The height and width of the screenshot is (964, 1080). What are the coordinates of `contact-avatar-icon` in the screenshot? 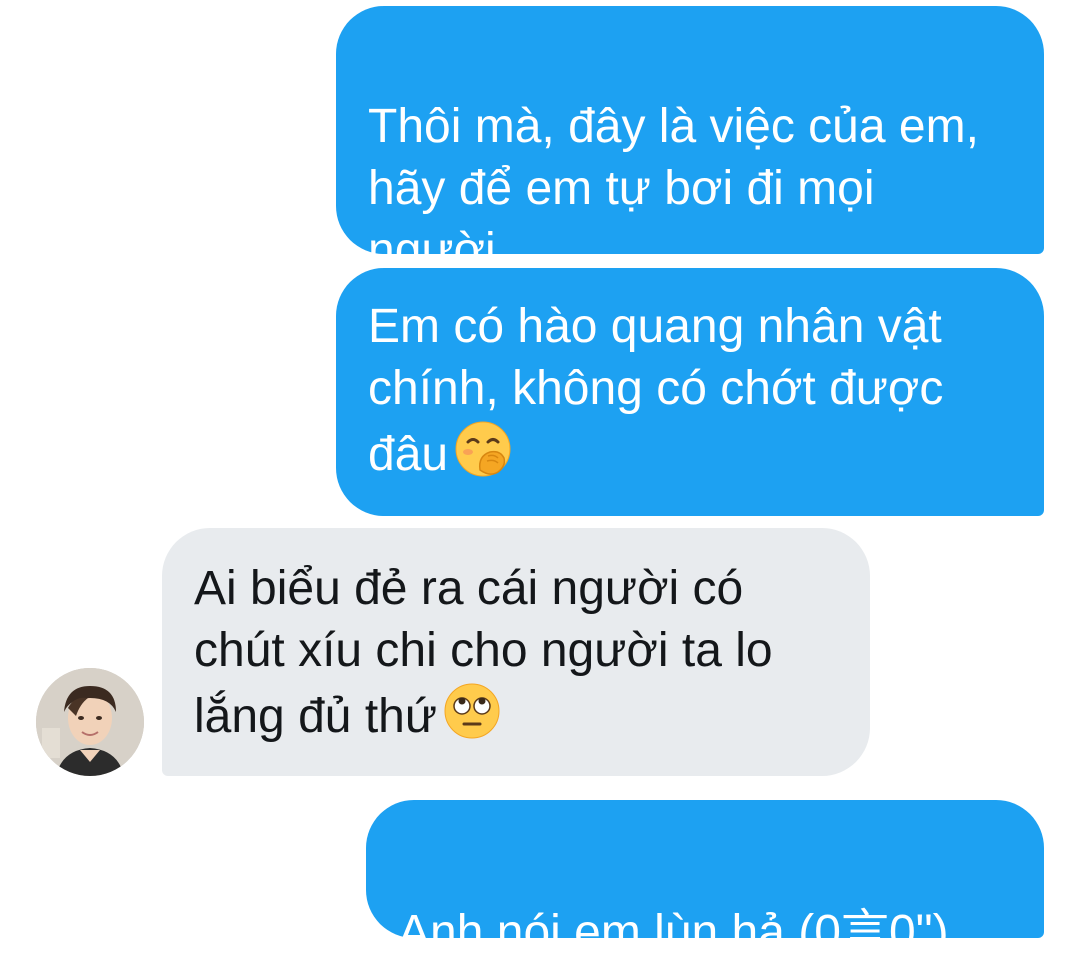 It's located at (90, 722).